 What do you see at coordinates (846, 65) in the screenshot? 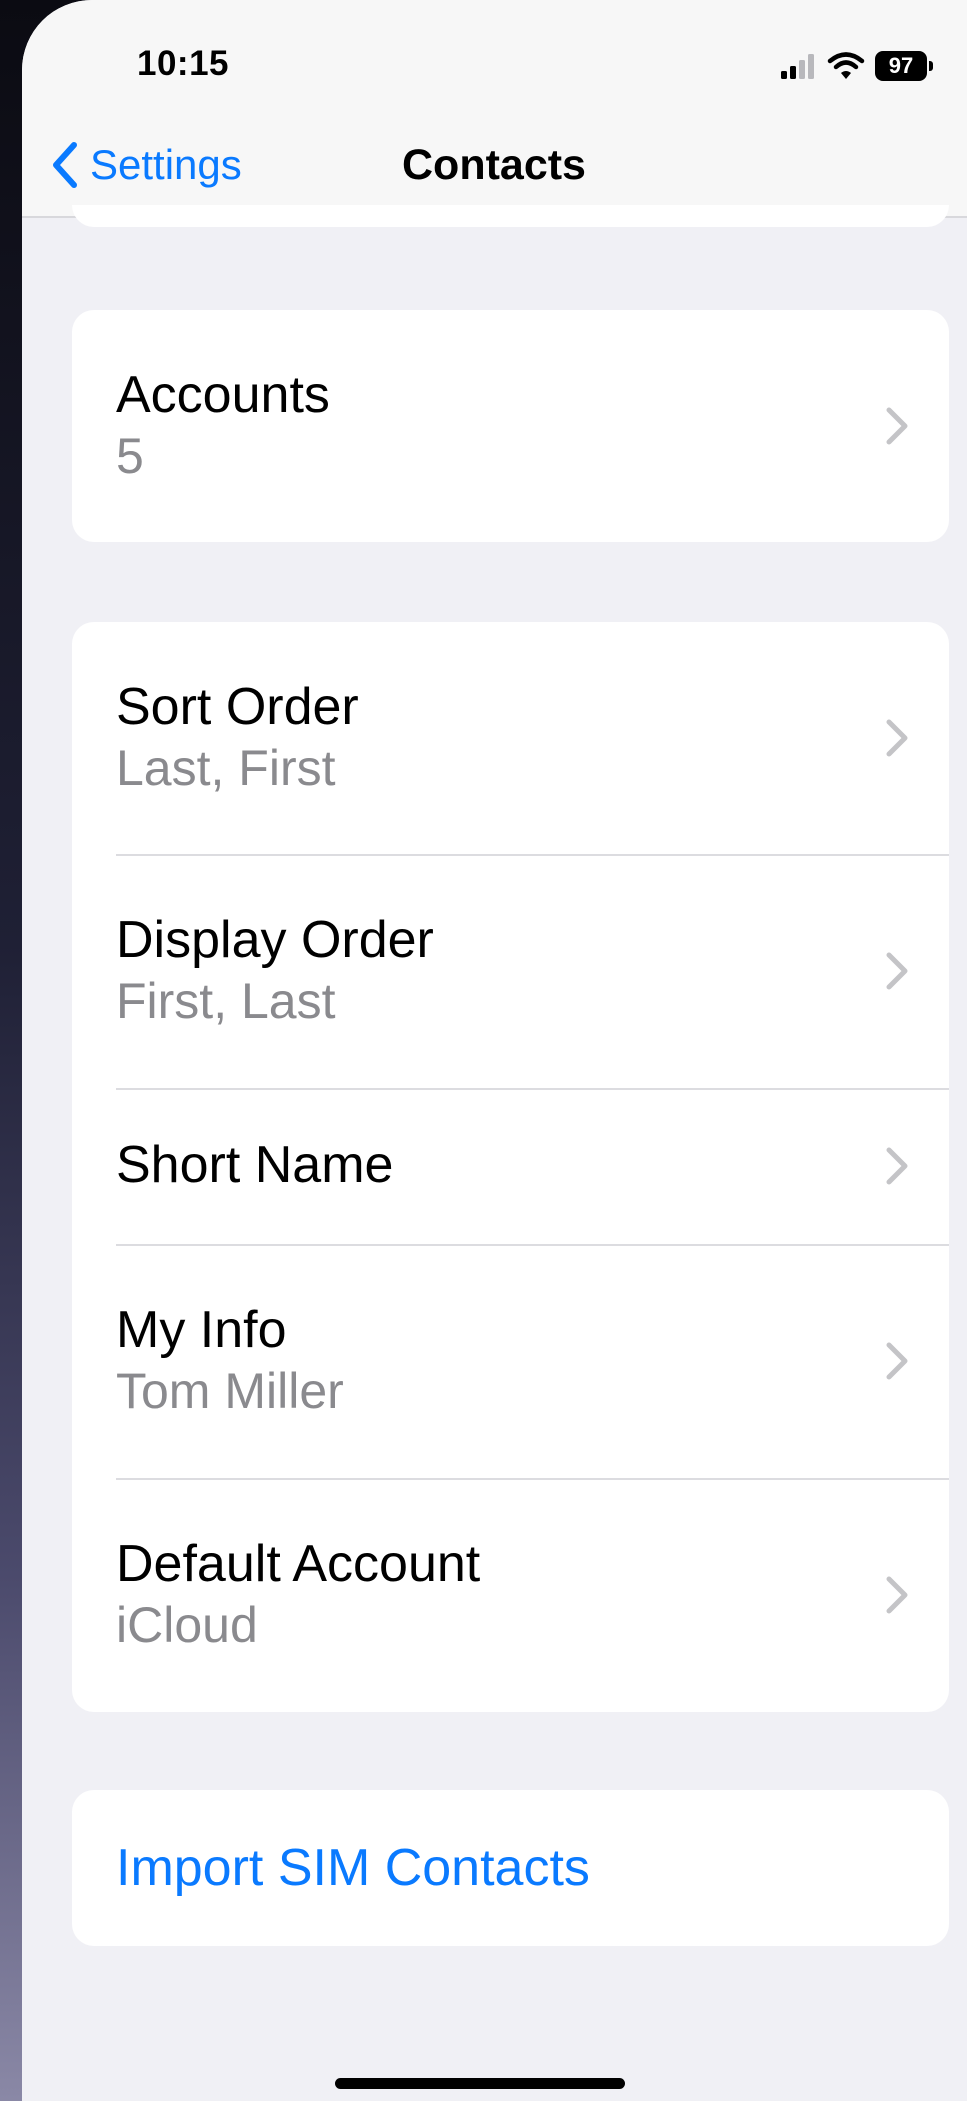
I see `wifi-icon` at bounding box center [846, 65].